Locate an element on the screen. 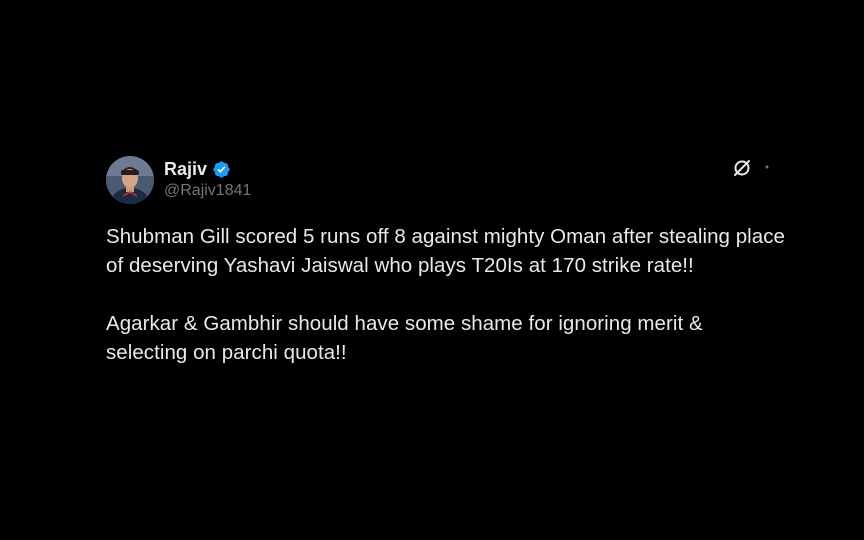  avatar-image is located at coordinates (130, 180).